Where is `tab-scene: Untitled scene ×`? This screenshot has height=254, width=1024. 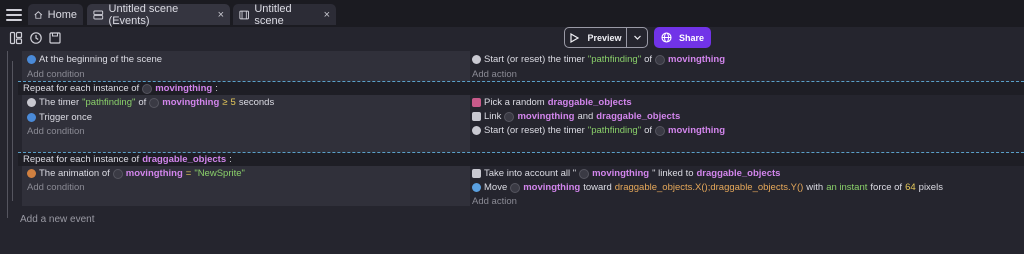
tab-scene: Untitled scene × is located at coordinates (284, 14).